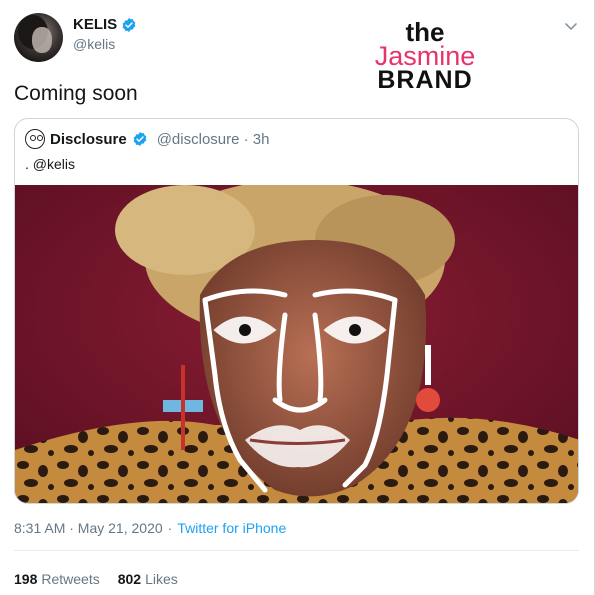 The image size is (595, 595). What do you see at coordinates (105, 34) in the screenshot?
I see `author-block: KELIS @kelis` at bounding box center [105, 34].